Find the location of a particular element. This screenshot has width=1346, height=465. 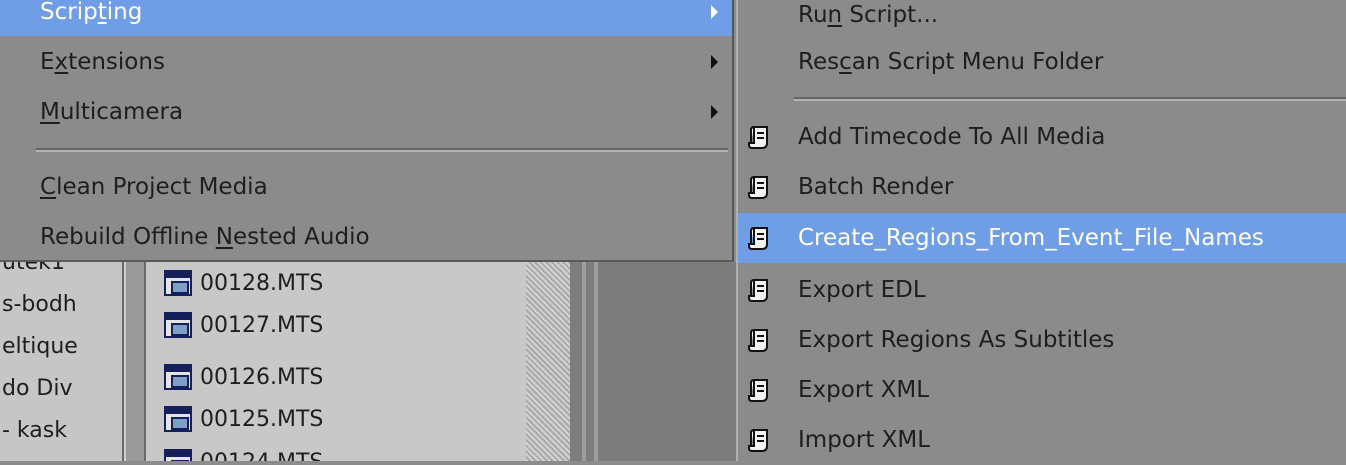

menu-item-label: Rescan Script Menu Folder is located at coordinates (951, 62).